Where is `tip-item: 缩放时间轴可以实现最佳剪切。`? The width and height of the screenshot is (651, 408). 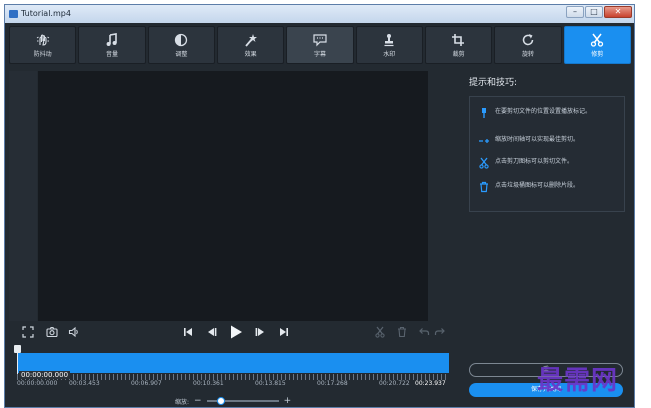
tip-item: 缩放时间轴可以实现最佳剪切。 is located at coordinates (548, 141).